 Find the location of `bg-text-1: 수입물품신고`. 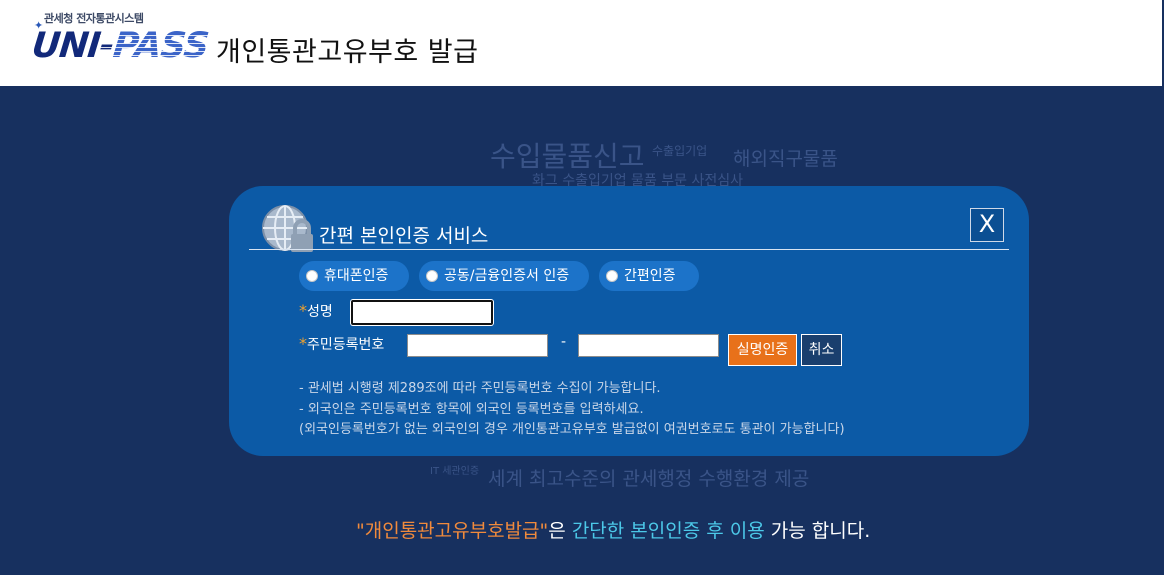

bg-text-1: 수입물품신고 is located at coordinates (567, 156).